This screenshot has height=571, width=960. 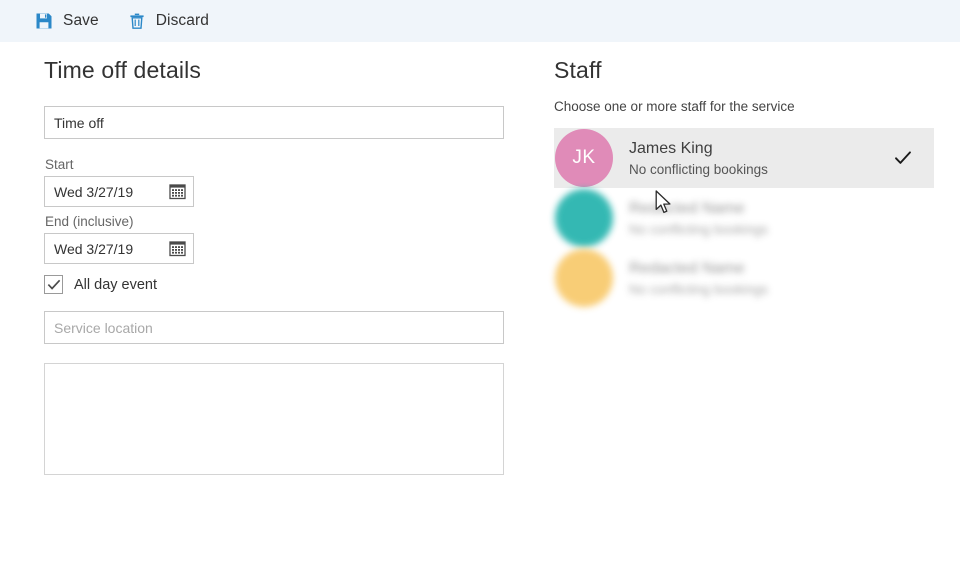 I want to click on save-icon, so click(x=44, y=21).